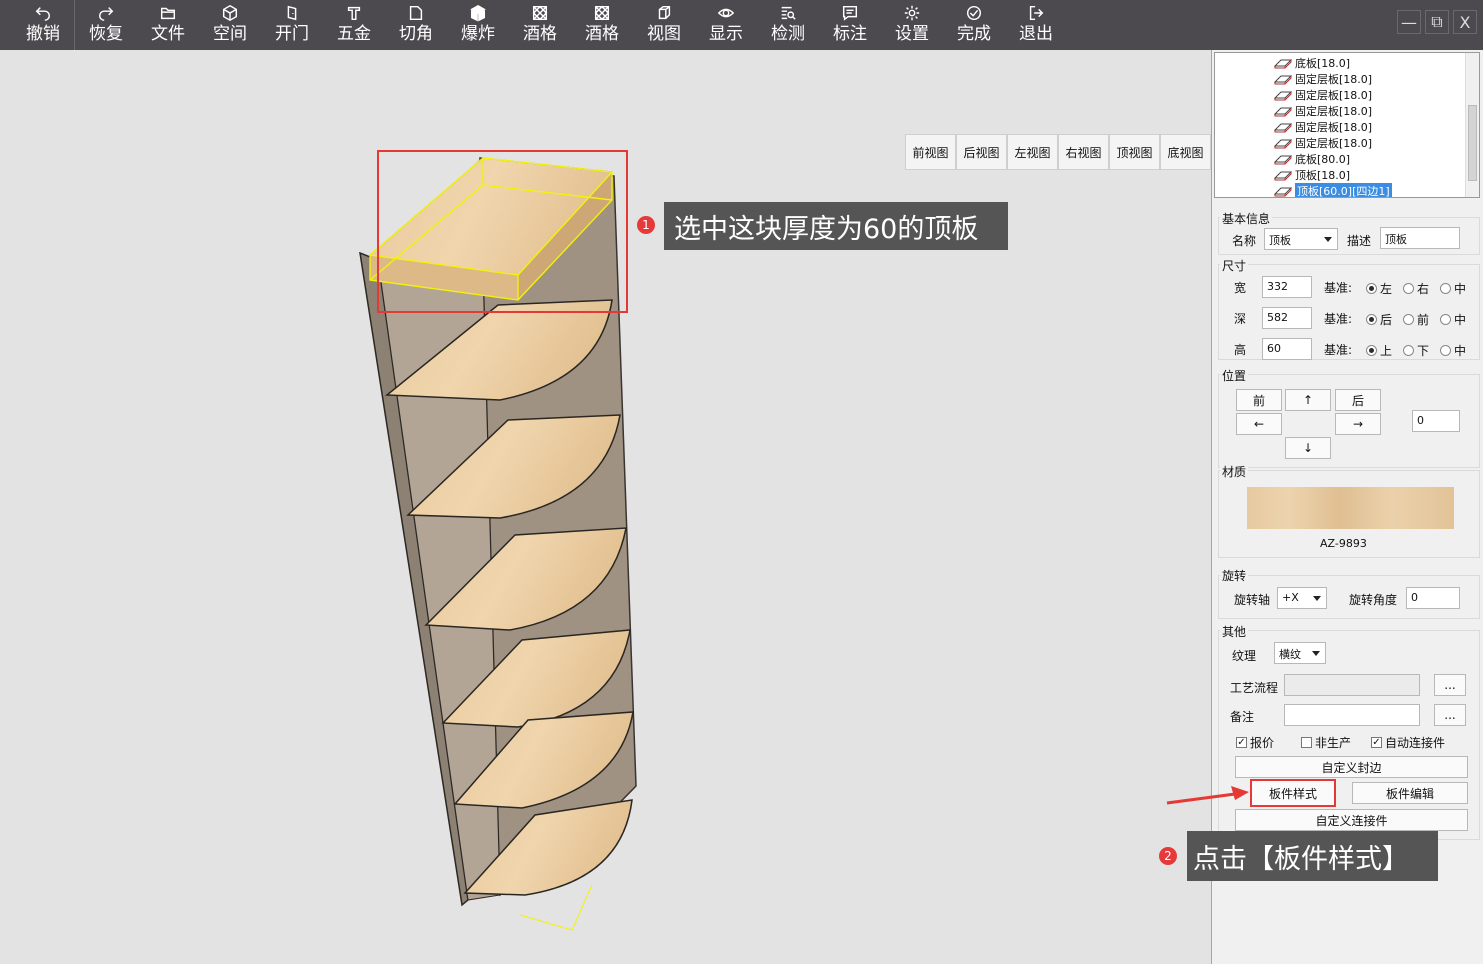 The width and height of the screenshot is (1483, 964). I want to click on step-callout-2-box: 点击【板件样式】, so click(1312, 856).